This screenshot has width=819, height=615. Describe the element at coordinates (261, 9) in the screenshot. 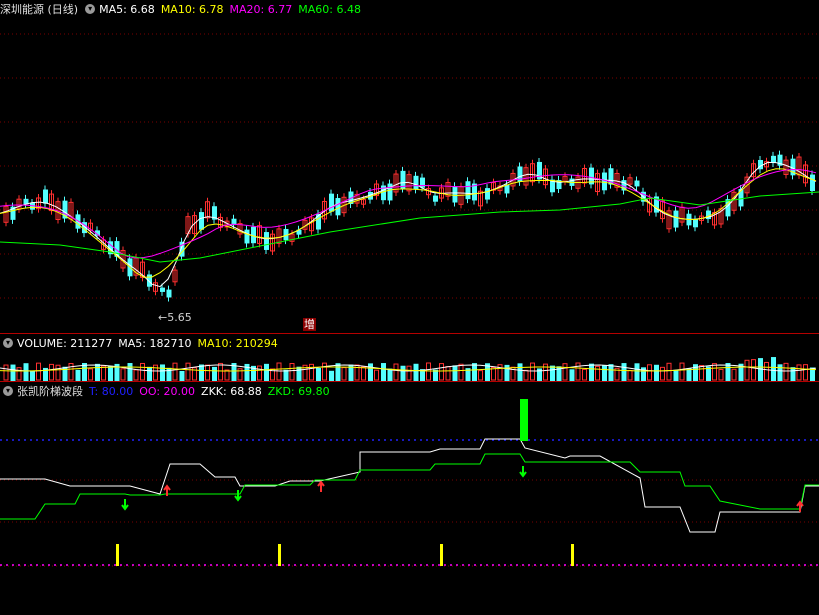

I see `ma20-label: MA20: 6.77` at that location.